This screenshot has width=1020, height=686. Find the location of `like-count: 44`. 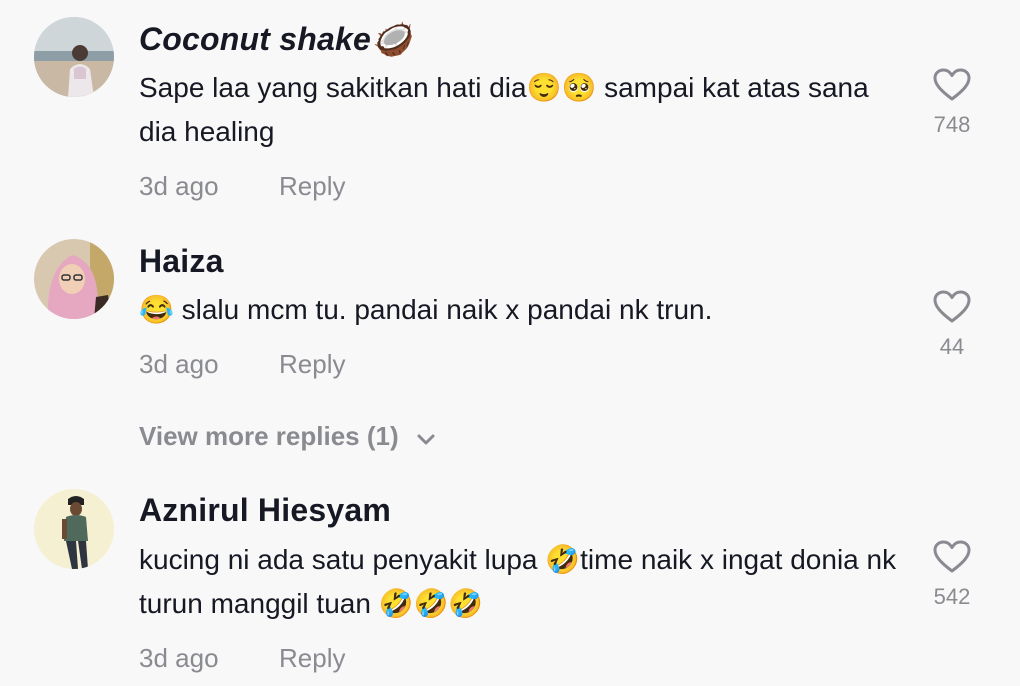

like-count: 44 is located at coordinates (952, 346).